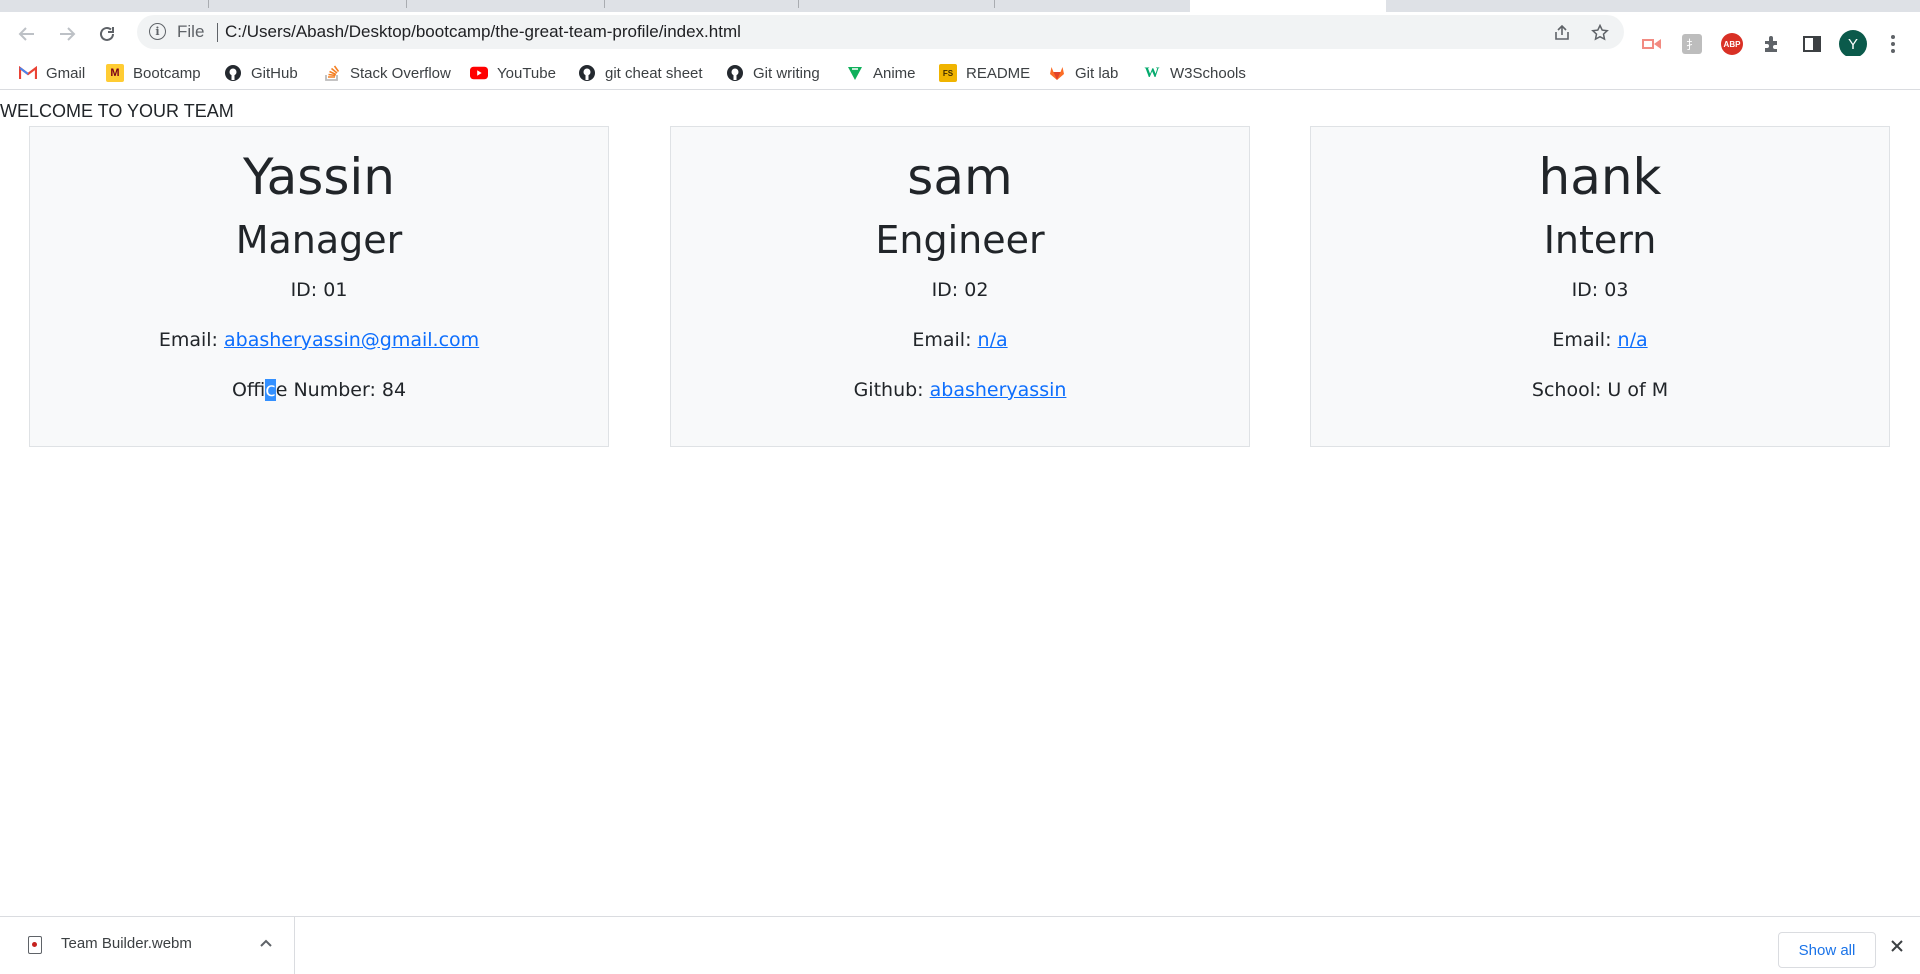 The height and width of the screenshot is (974, 1920). I want to click on bookmark-stack-overflow: Stack Overflow, so click(387, 73).